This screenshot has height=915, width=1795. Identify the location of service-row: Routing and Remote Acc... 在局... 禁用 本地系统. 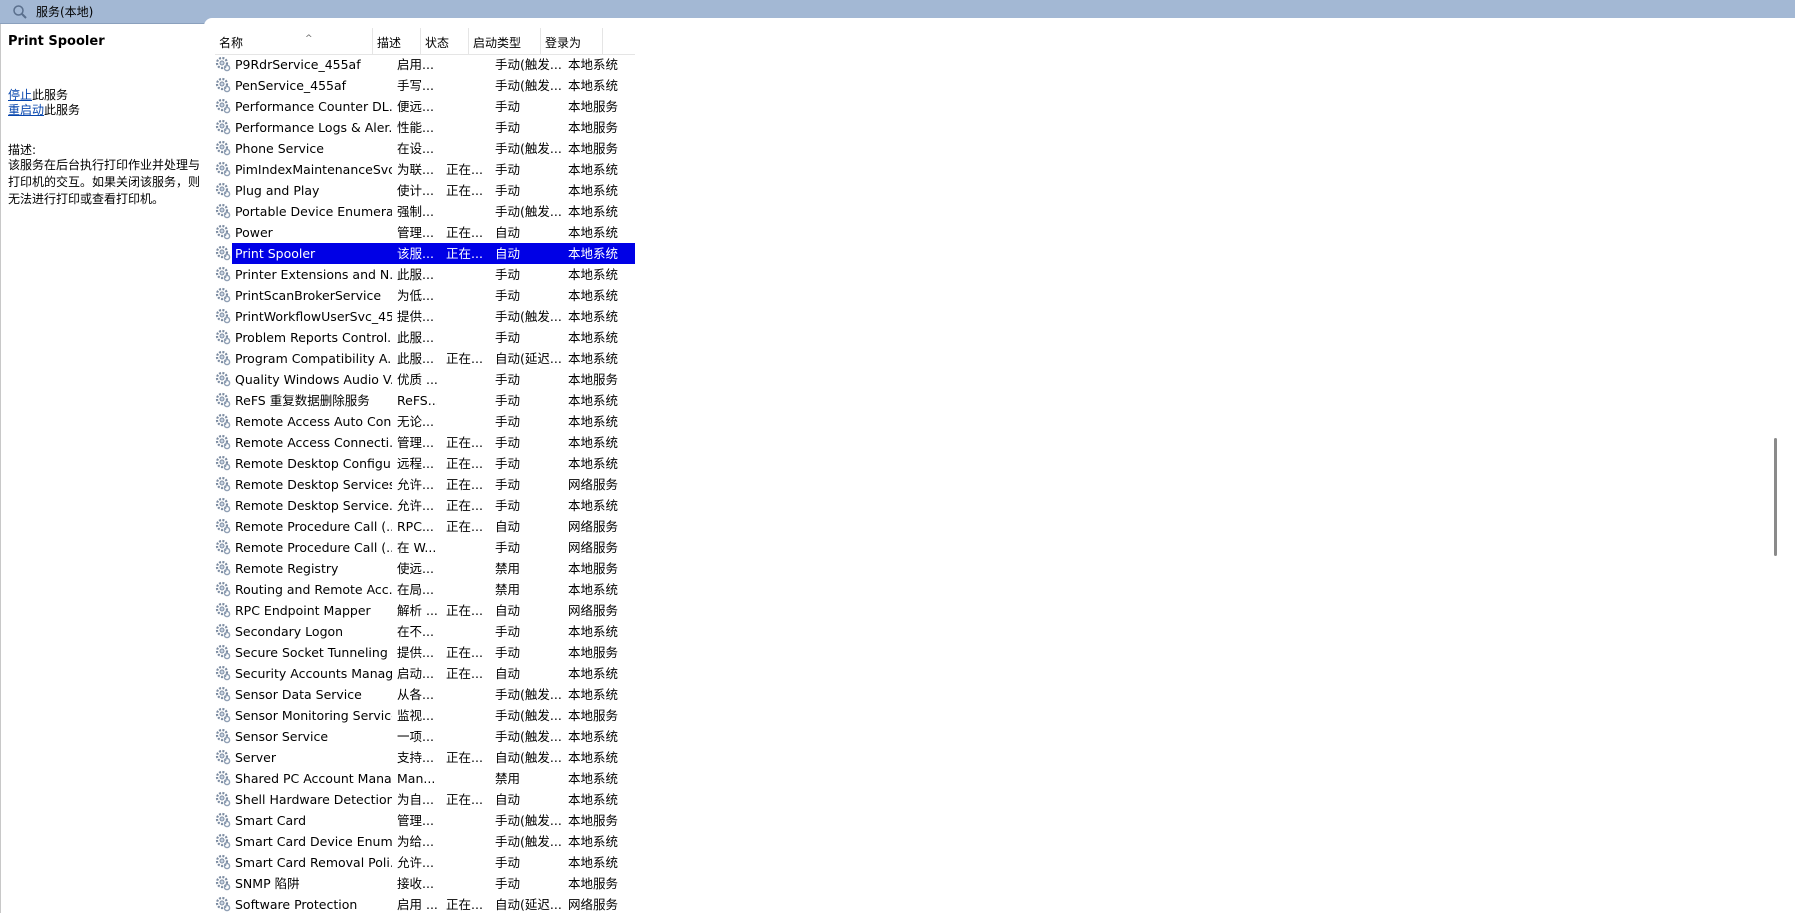
(425, 589).